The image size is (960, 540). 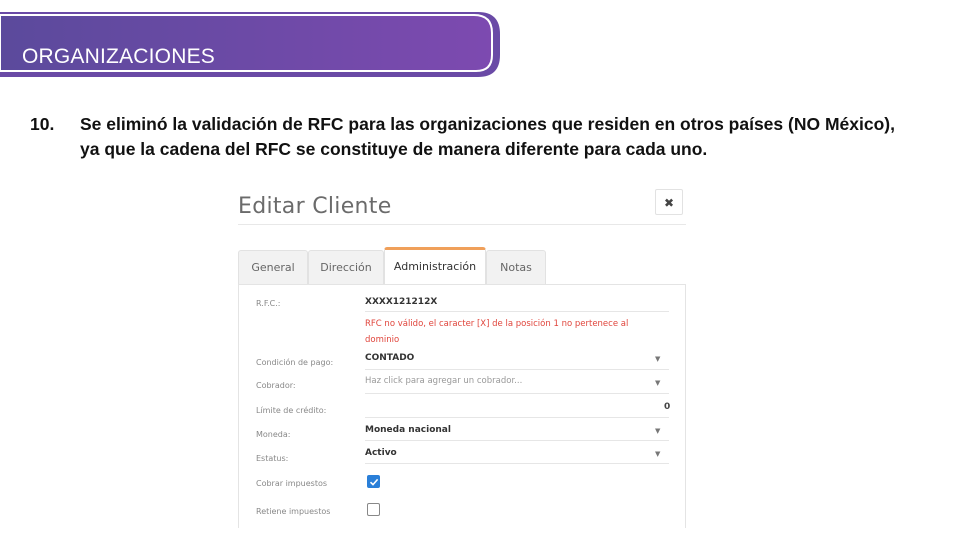 I want to click on limite-label: Límite de crédito:, so click(x=291, y=410).